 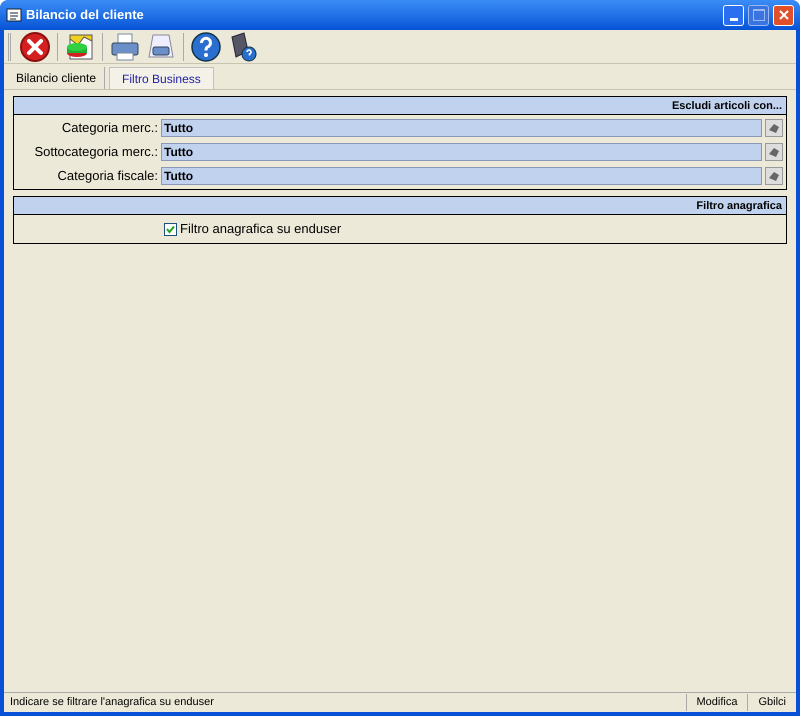 What do you see at coordinates (112, 702) in the screenshot?
I see `status-message: Indicare se filtrare l'anagrafica su enduser` at bounding box center [112, 702].